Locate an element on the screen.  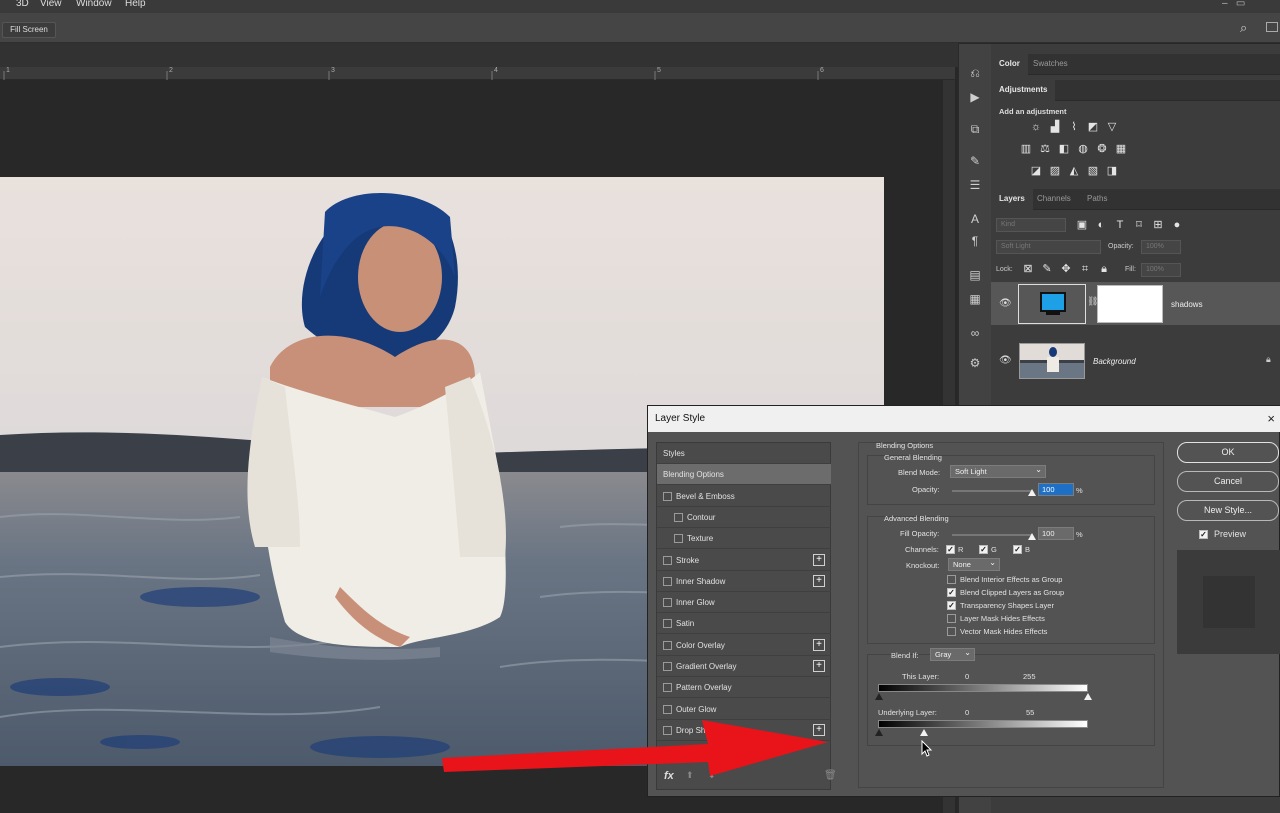
style-item: Contour is located at coordinates (744, 517).